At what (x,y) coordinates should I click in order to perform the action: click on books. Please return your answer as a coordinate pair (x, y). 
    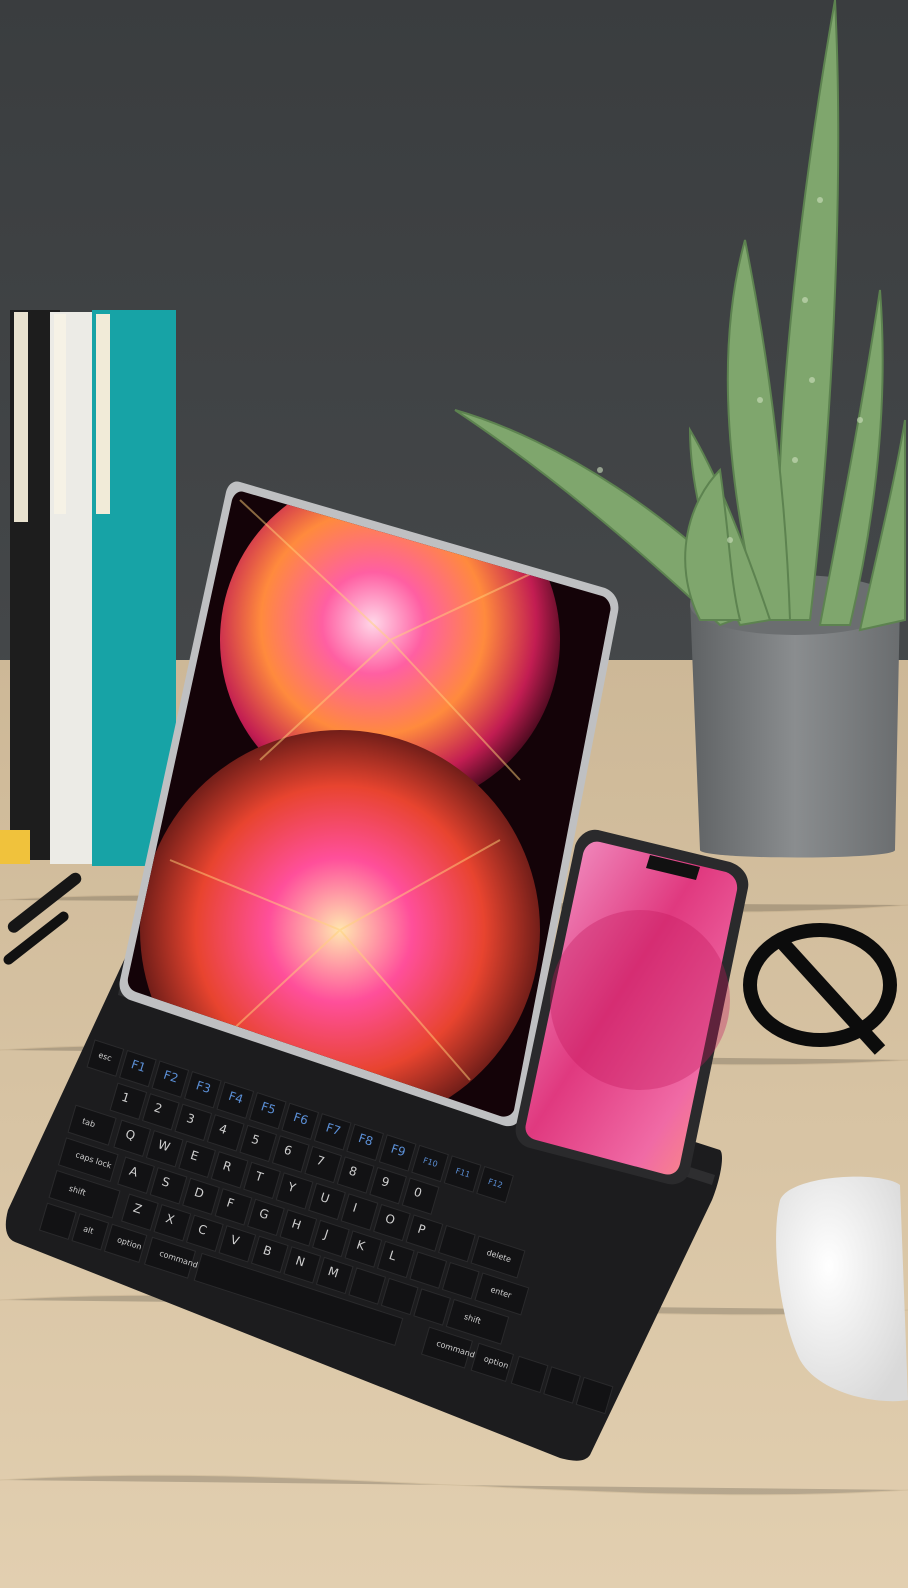
    Looking at the image, I should click on (88, 588).